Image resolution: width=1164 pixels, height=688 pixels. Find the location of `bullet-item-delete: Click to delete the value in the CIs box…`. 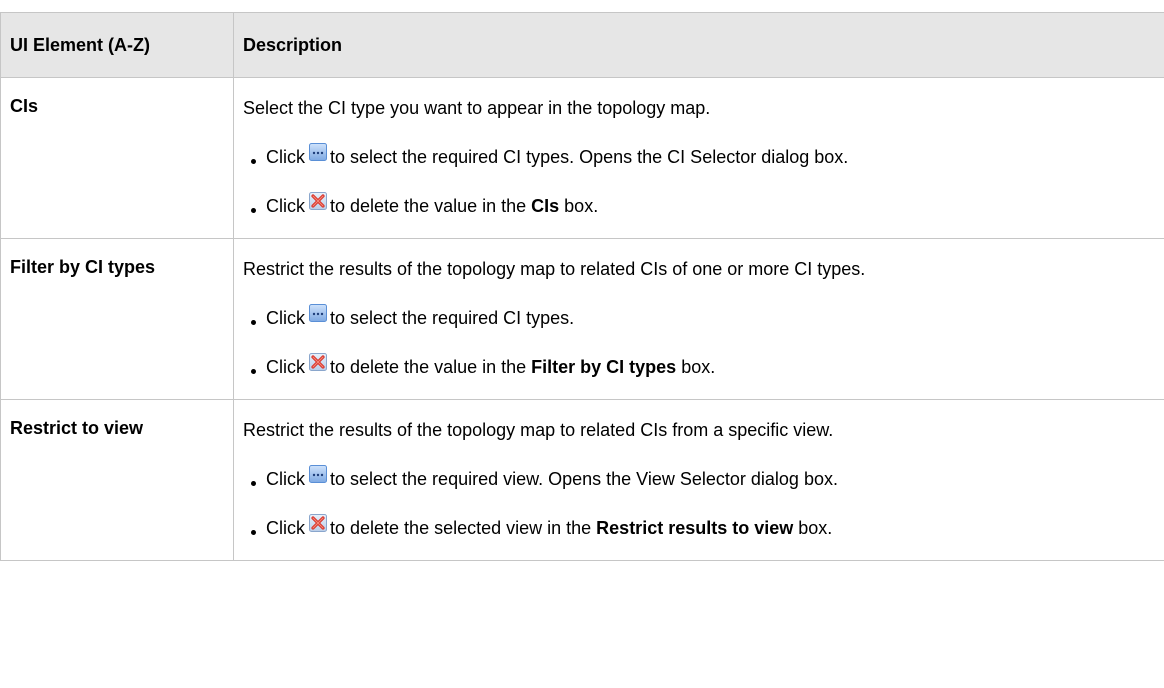

bullet-item-delete: Click to delete the value in the CIs box… is located at coordinates (703, 205).